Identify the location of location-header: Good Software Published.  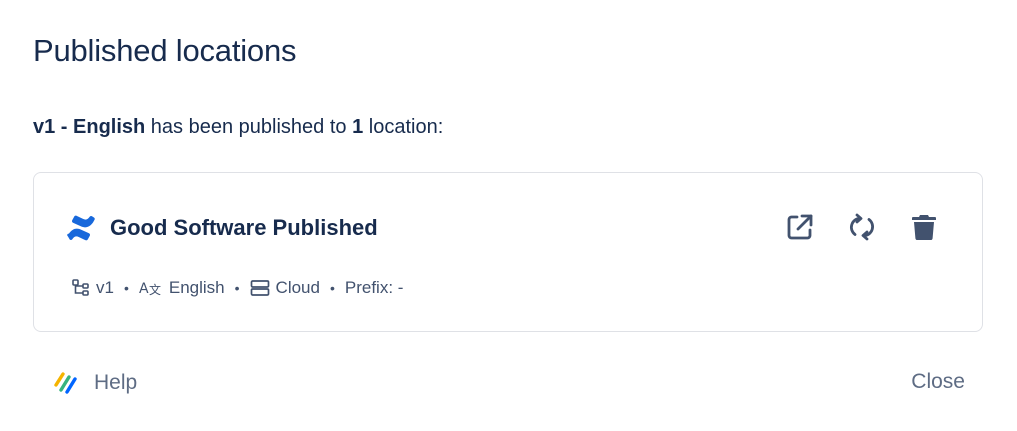
(222, 228).